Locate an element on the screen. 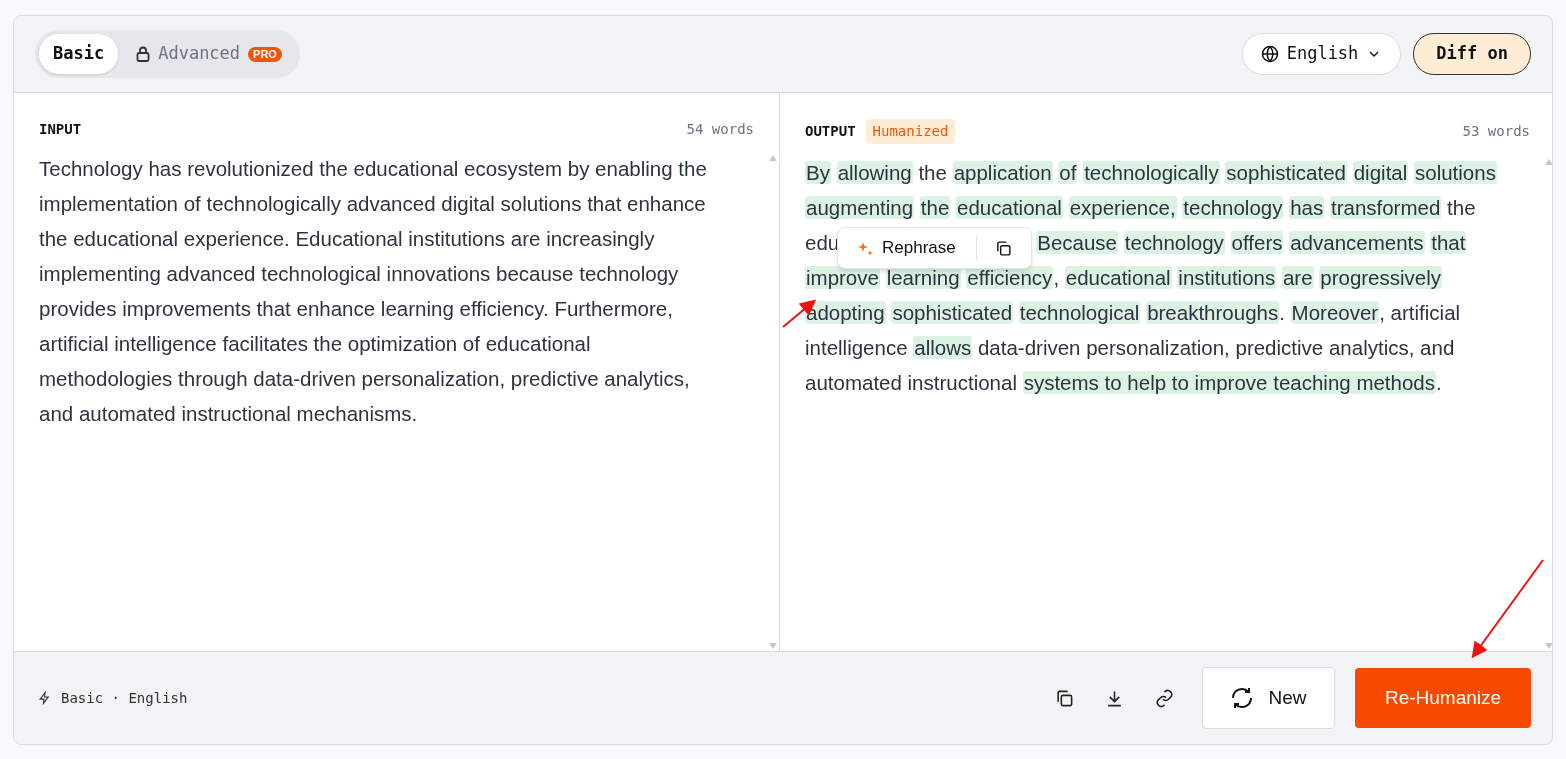  lock-icon is located at coordinates (143, 54).